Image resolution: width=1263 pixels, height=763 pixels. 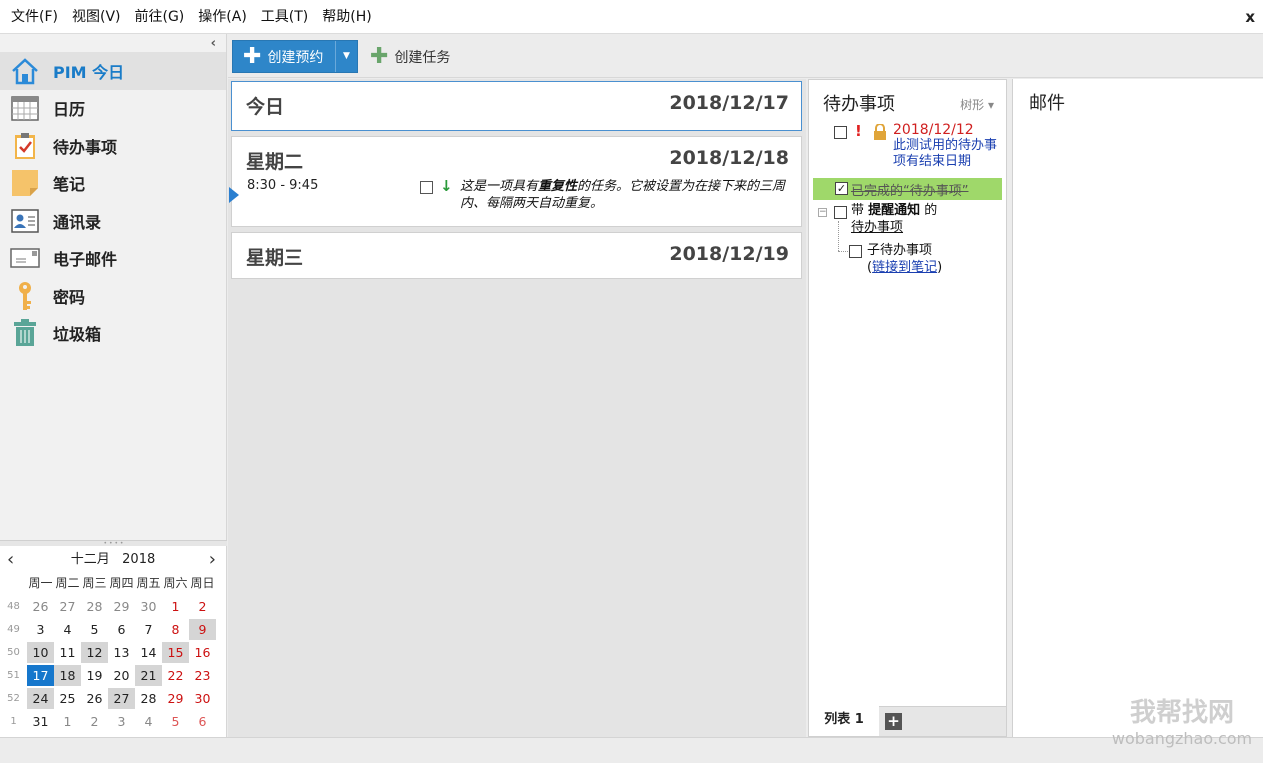 I want to click on sidebar: ‹ PIM 今日 日历 待办事项 笔记 通讯录 电子邮件 密码 垃圾箱, so click(x=113, y=287).